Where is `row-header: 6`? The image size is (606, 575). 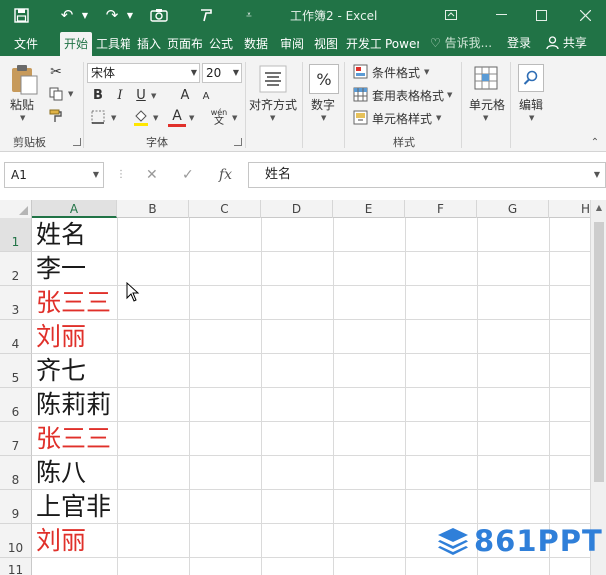
row-header: 6 is located at coordinates (16, 405).